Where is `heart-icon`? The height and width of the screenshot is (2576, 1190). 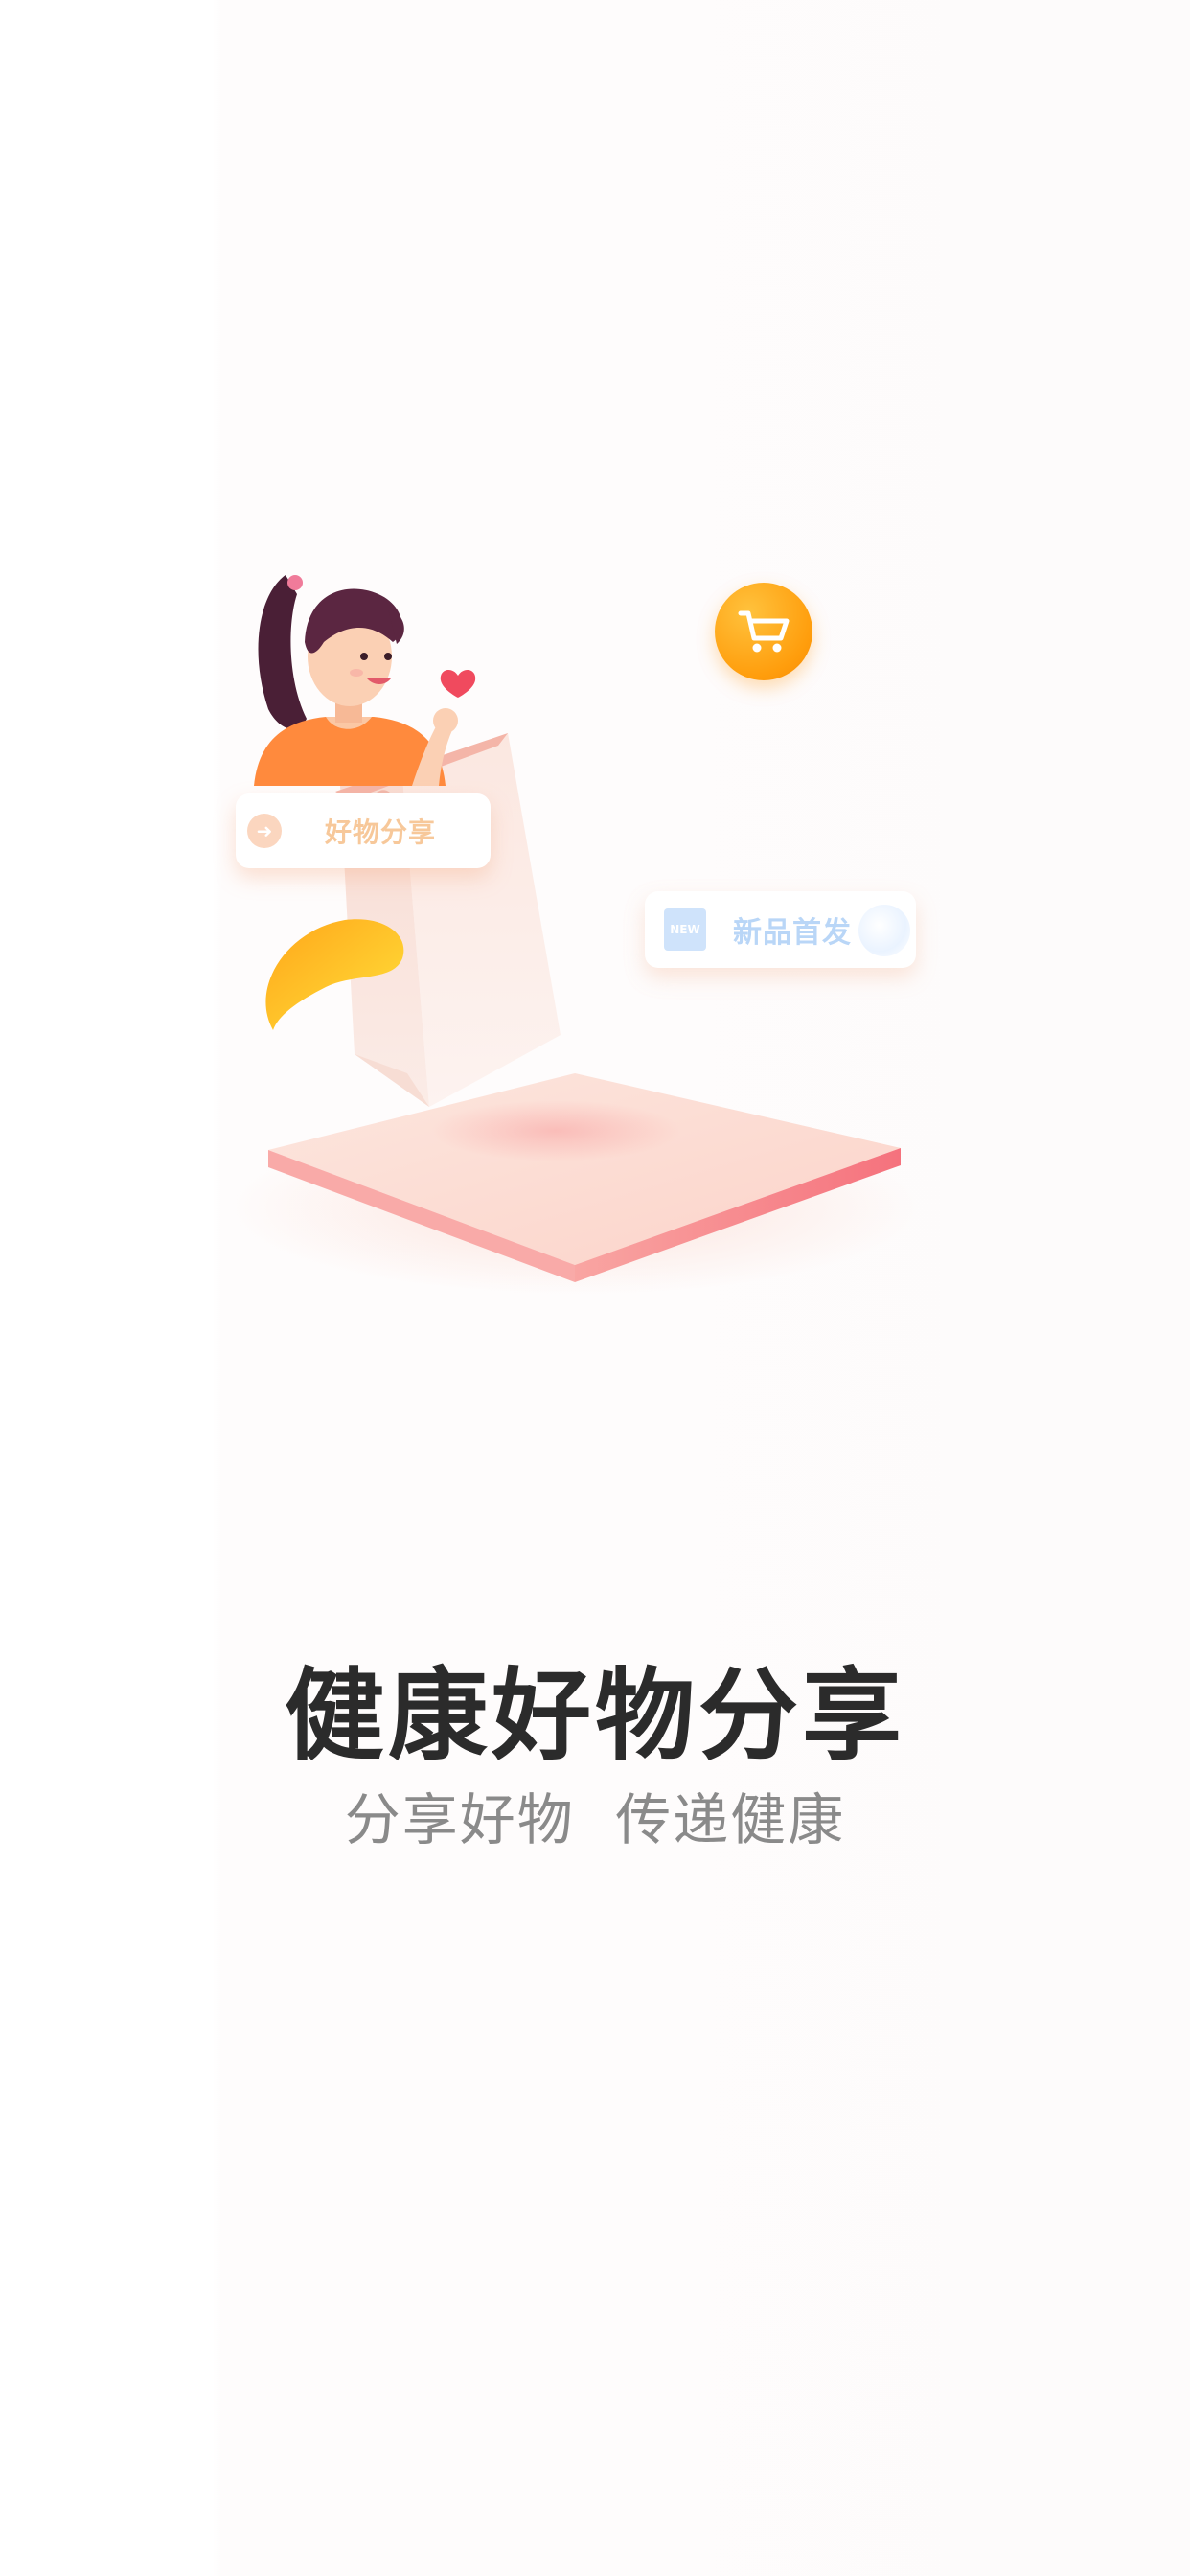
heart-icon is located at coordinates (458, 683).